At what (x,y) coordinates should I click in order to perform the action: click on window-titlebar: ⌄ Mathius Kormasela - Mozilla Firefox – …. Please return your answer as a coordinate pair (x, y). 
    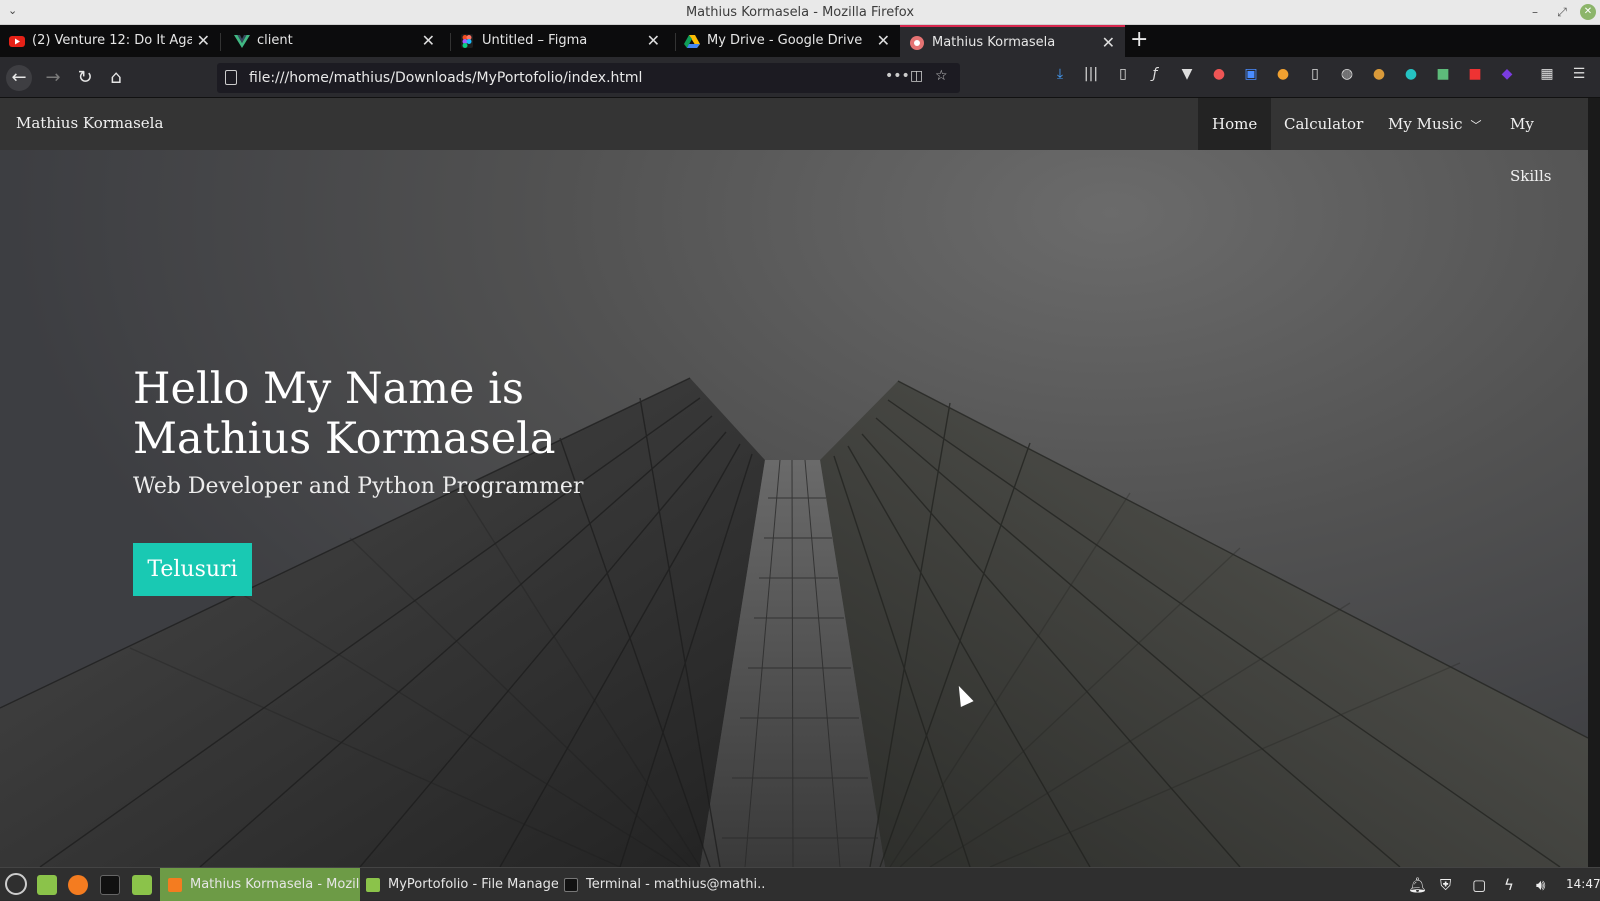
    Looking at the image, I should click on (800, 12).